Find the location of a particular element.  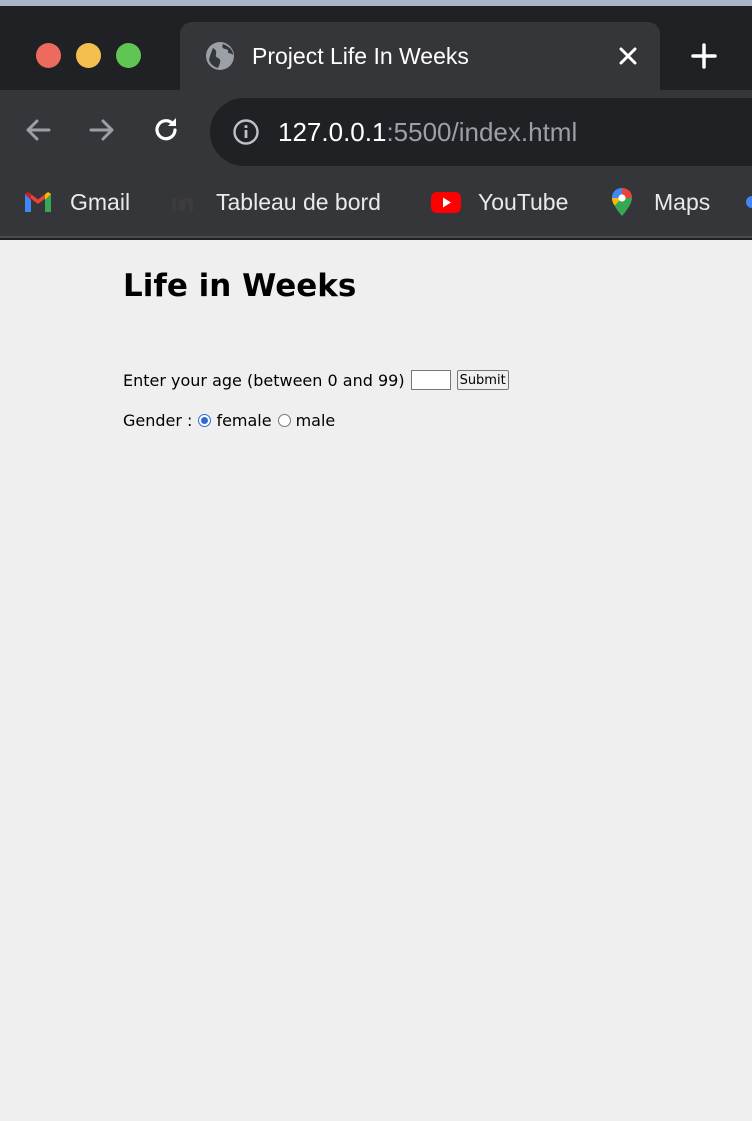

bookmark-youtube: YouTube is located at coordinates (499, 202).